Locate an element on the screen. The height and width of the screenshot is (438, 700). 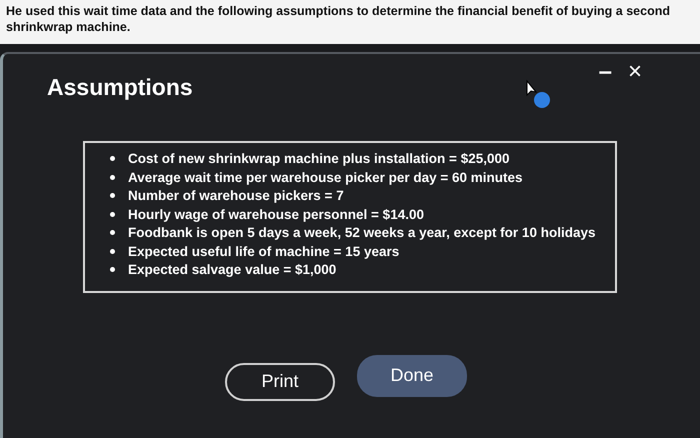
assumption-text: Average wait time per warehouse picker per day = 60 minutes is located at coordinates (325, 177).